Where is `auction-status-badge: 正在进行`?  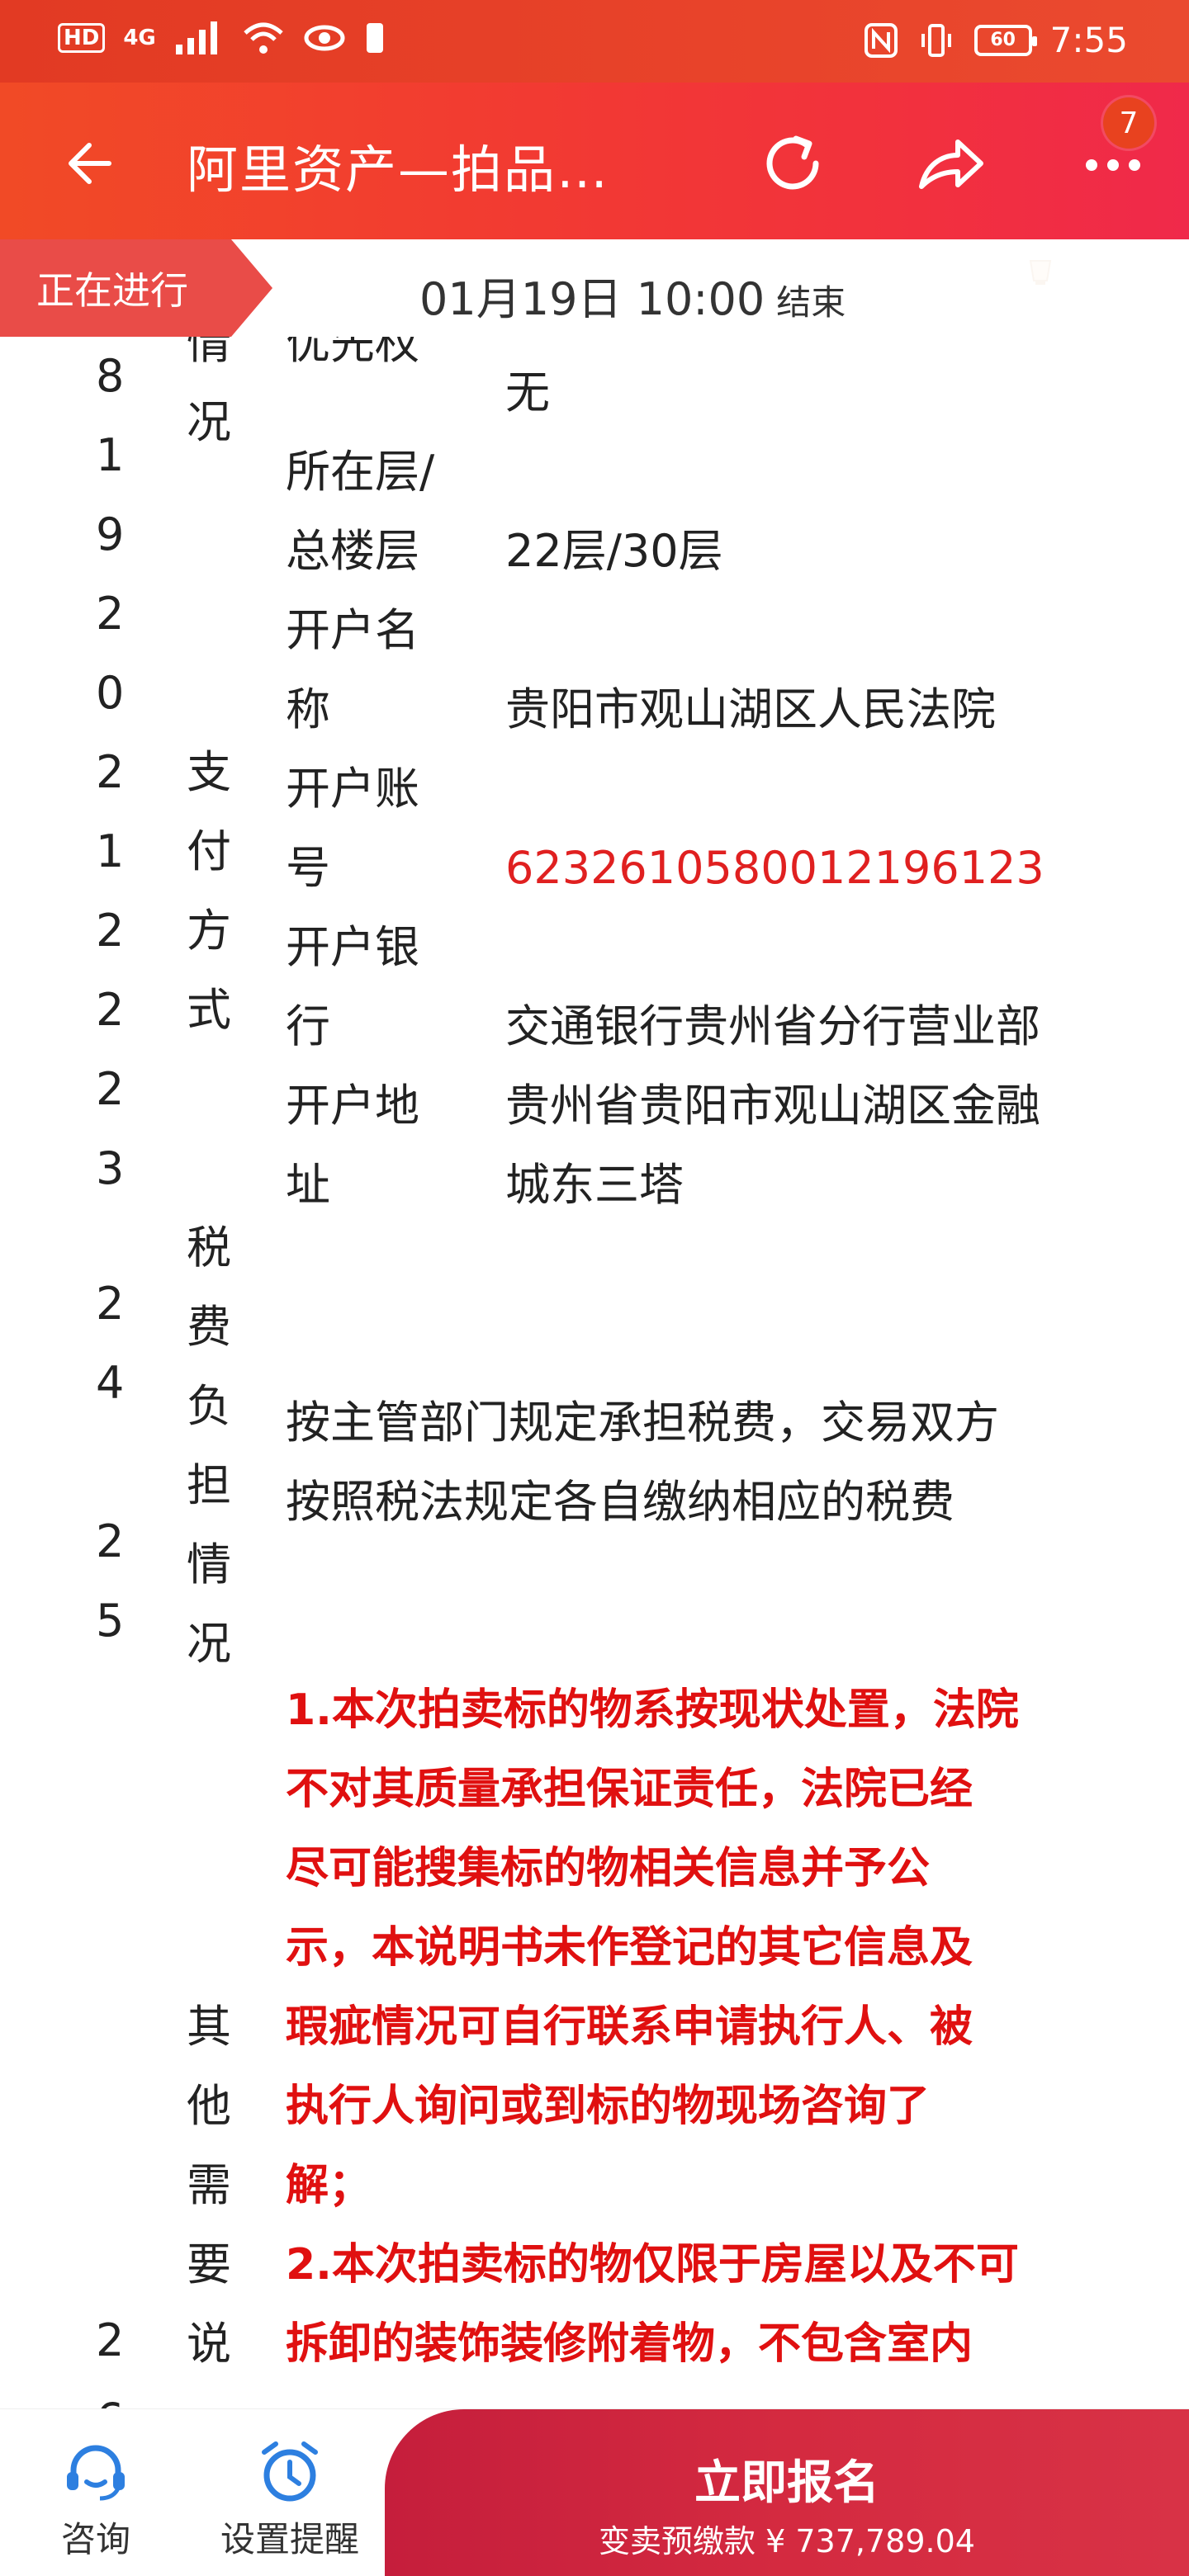
auction-status-badge: 正在进行 is located at coordinates (136, 288).